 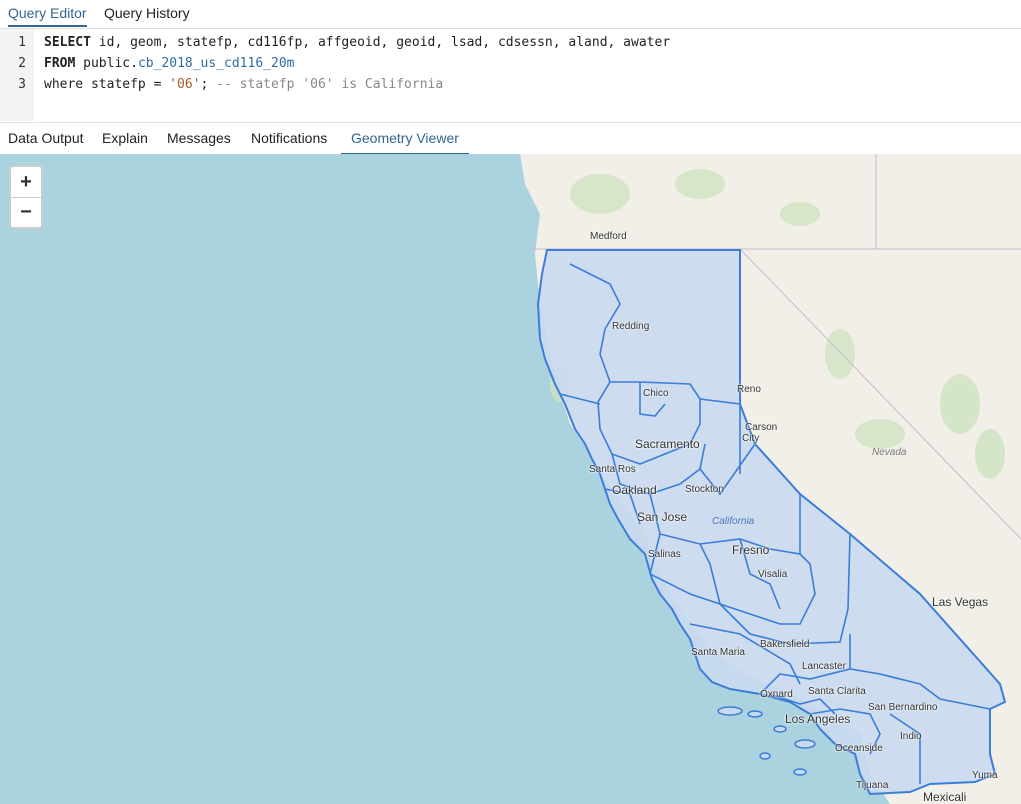 What do you see at coordinates (985, 775) in the screenshot?
I see `city-label-yuma: Yuma` at bounding box center [985, 775].